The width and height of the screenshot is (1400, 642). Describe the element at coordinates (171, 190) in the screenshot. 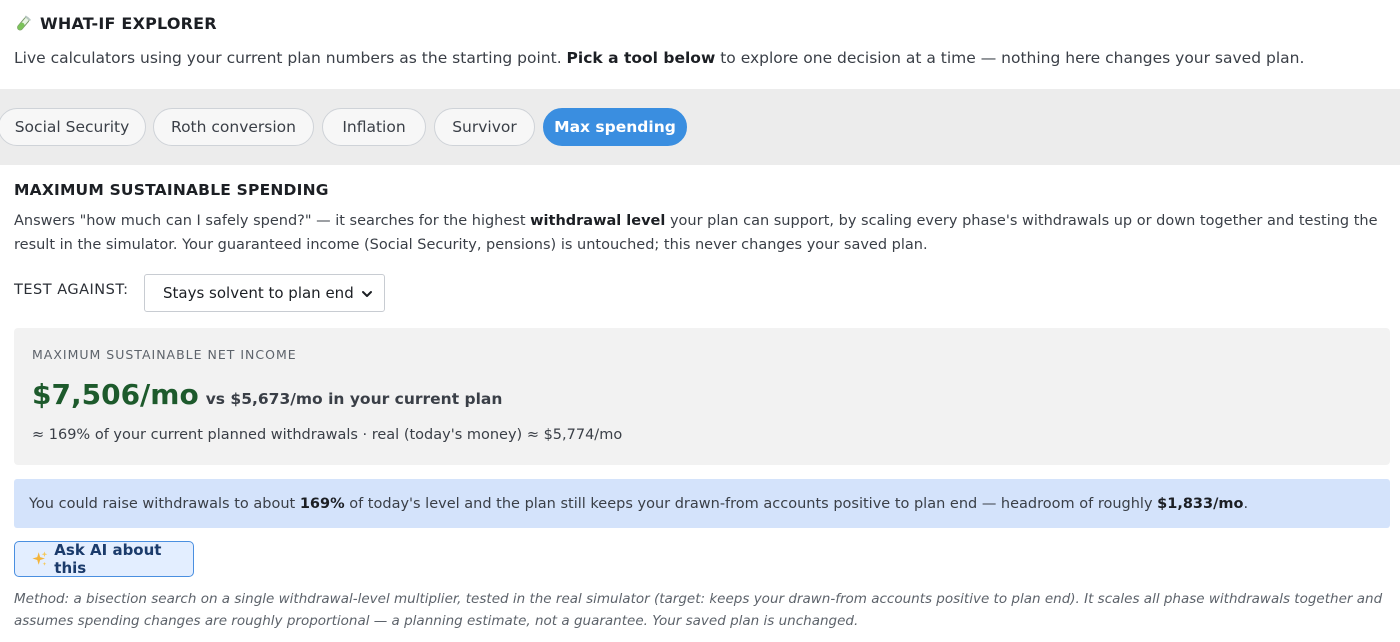

I see `section-title: MAXIMUM SUSTAINABLE SPENDING` at that location.